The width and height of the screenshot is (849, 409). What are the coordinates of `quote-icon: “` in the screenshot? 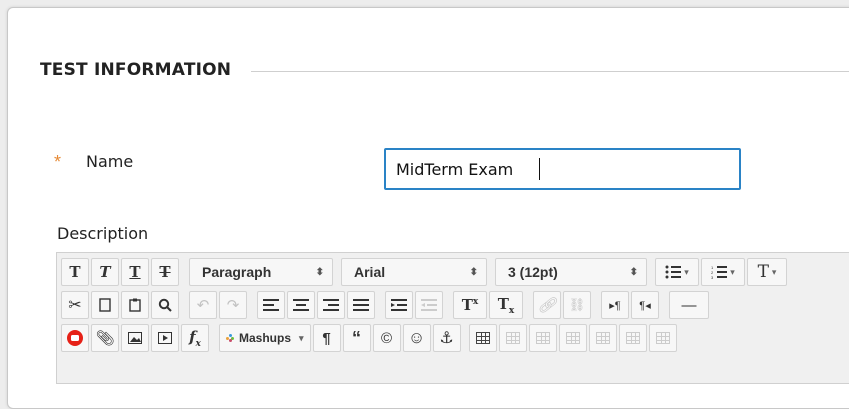 It's located at (357, 337).